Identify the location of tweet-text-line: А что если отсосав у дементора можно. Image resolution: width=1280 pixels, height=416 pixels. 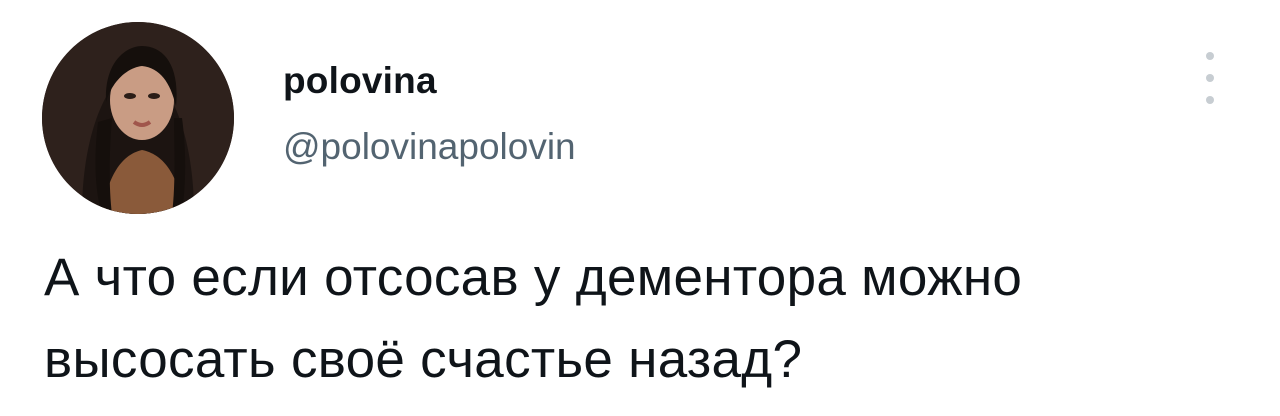
(533, 277).